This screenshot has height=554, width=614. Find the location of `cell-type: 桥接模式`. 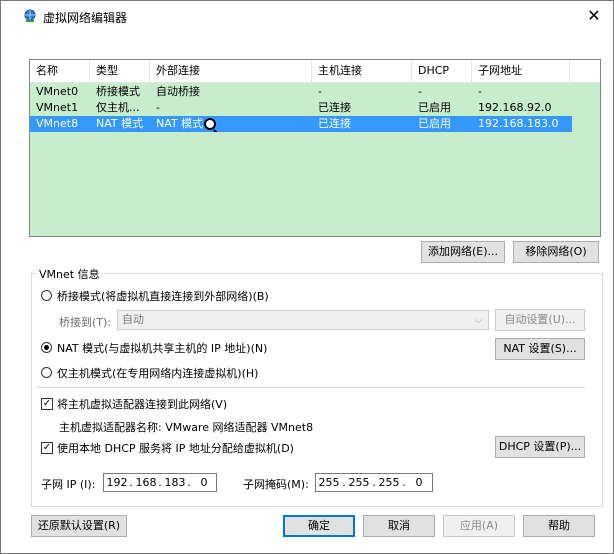

cell-type: 桥接模式 is located at coordinates (118, 91).